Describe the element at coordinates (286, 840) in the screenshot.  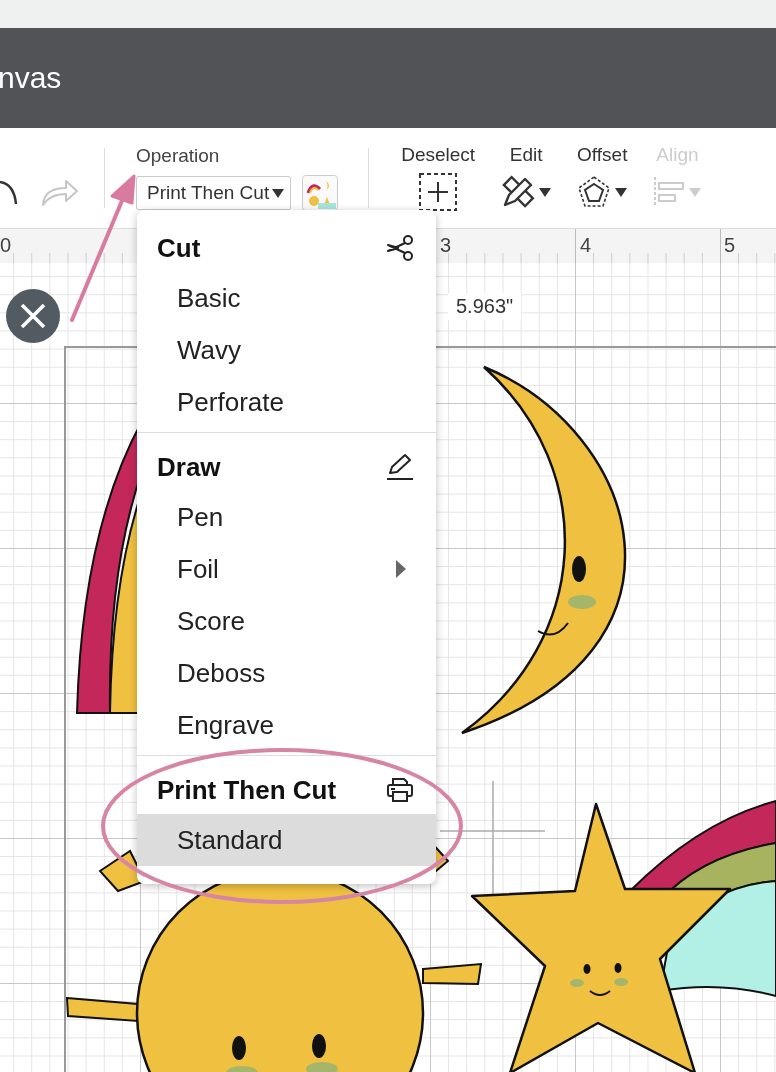
I see `menu-item: Standard` at that location.